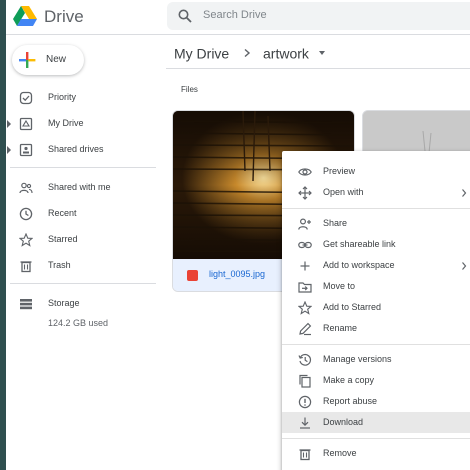 This screenshot has height=470, width=470. I want to click on menu-item-label: Report abuse, so click(350, 401).